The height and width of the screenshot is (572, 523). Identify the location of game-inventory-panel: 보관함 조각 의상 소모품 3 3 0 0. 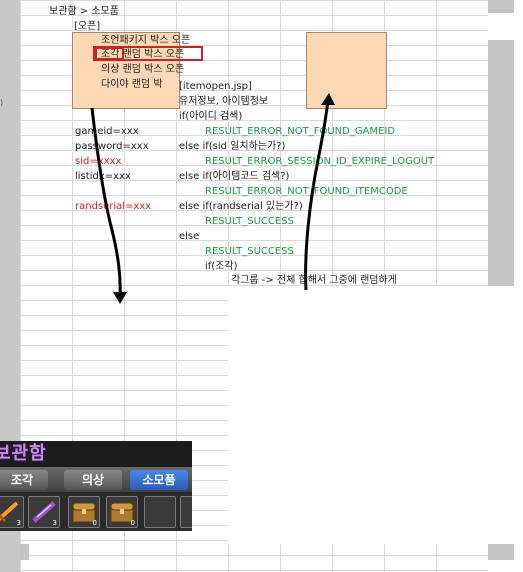
(96, 486).